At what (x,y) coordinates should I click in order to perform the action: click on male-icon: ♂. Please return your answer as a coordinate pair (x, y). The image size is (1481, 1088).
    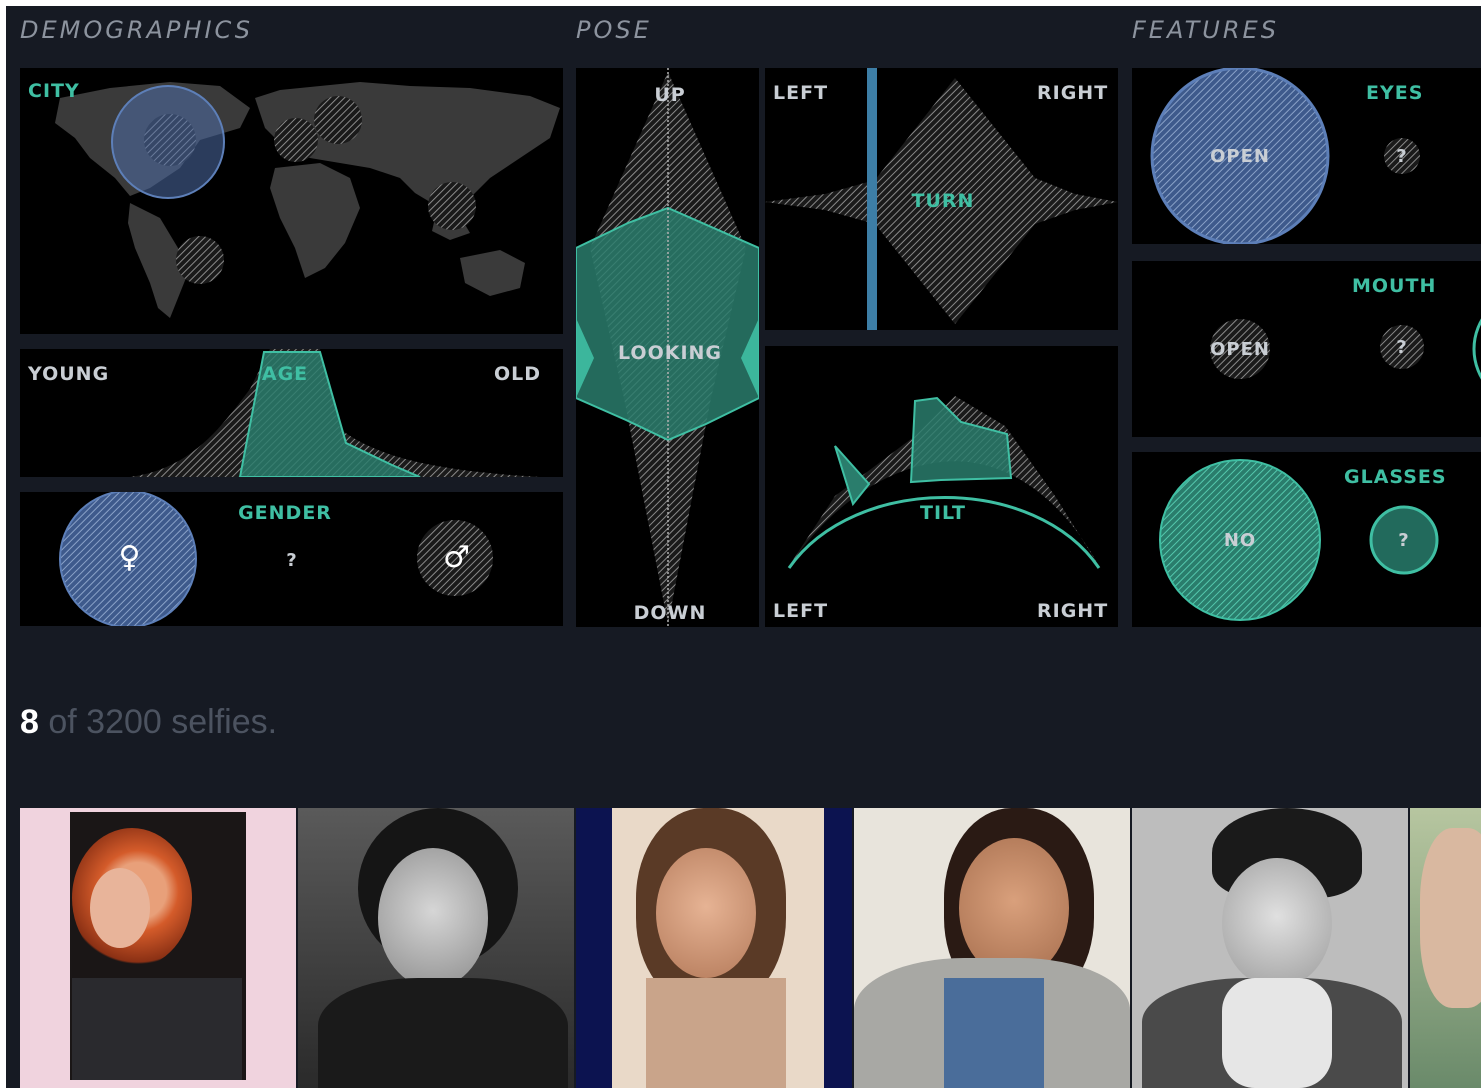
    Looking at the image, I should click on (457, 557).